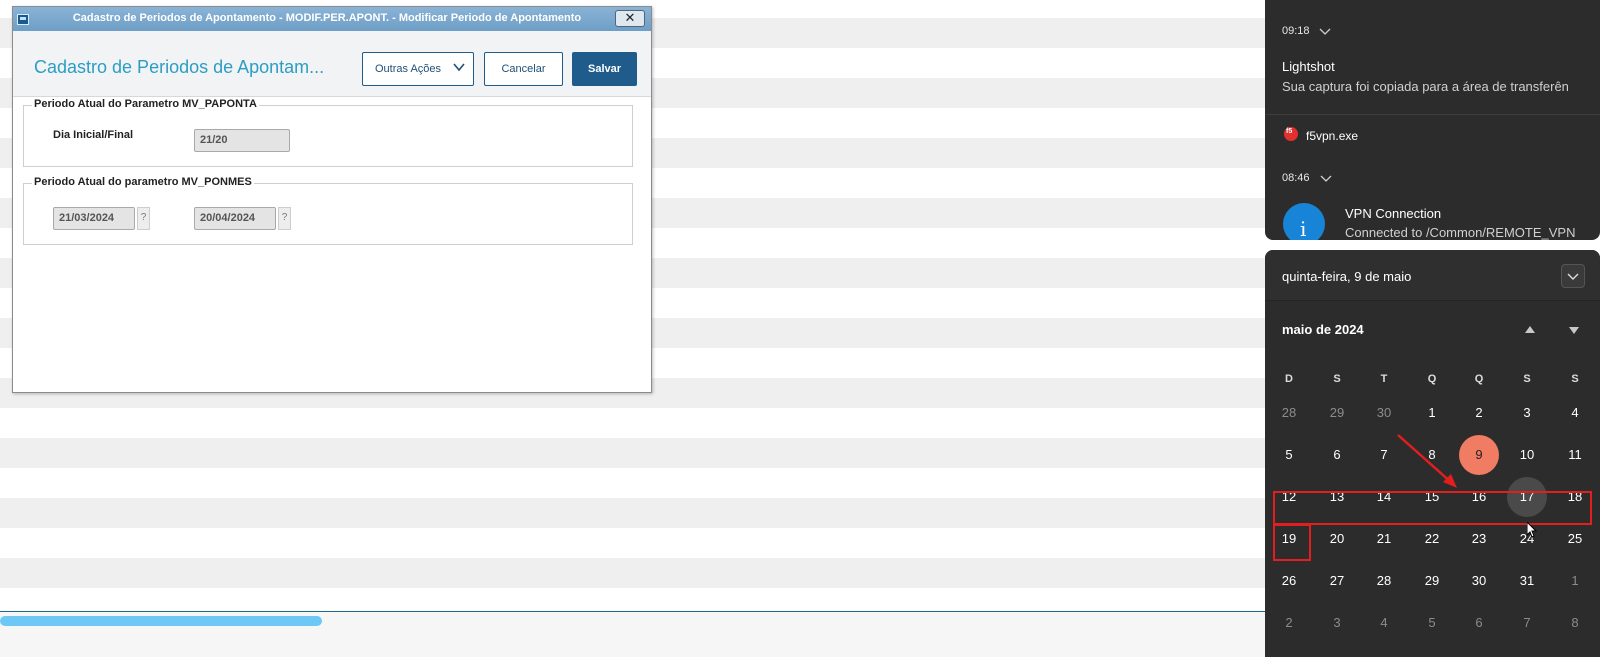 The image size is (1606, 657). What do you see at coordinates (1291, 134) in the screenshot?
I see `f5-shield-icon: f5` at bounding box center [1291, 134].